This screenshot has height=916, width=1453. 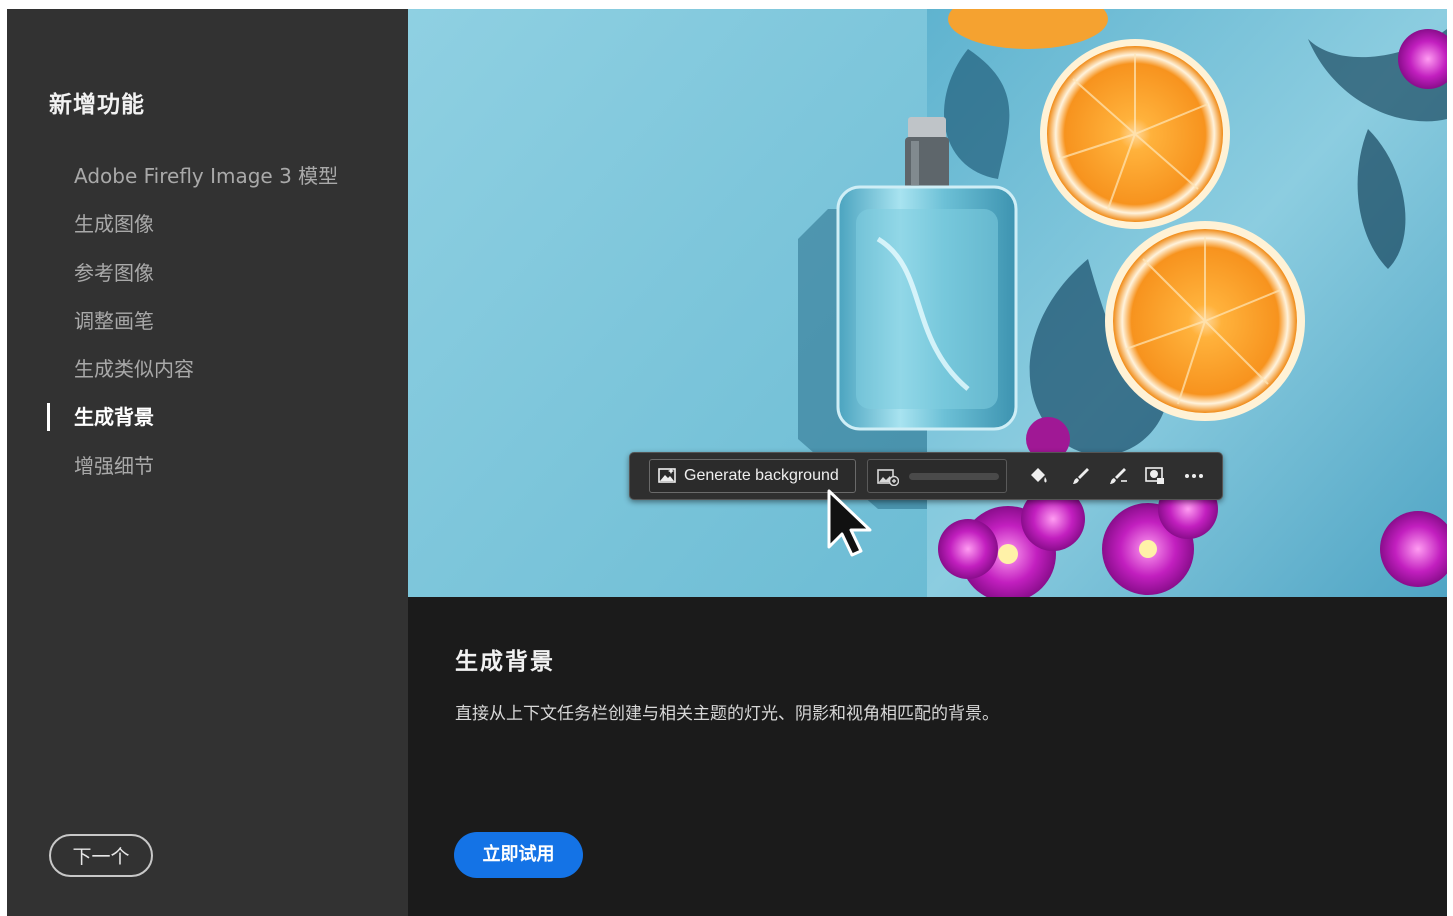 I want to click on variations-icon, so click(x=888, y=477).